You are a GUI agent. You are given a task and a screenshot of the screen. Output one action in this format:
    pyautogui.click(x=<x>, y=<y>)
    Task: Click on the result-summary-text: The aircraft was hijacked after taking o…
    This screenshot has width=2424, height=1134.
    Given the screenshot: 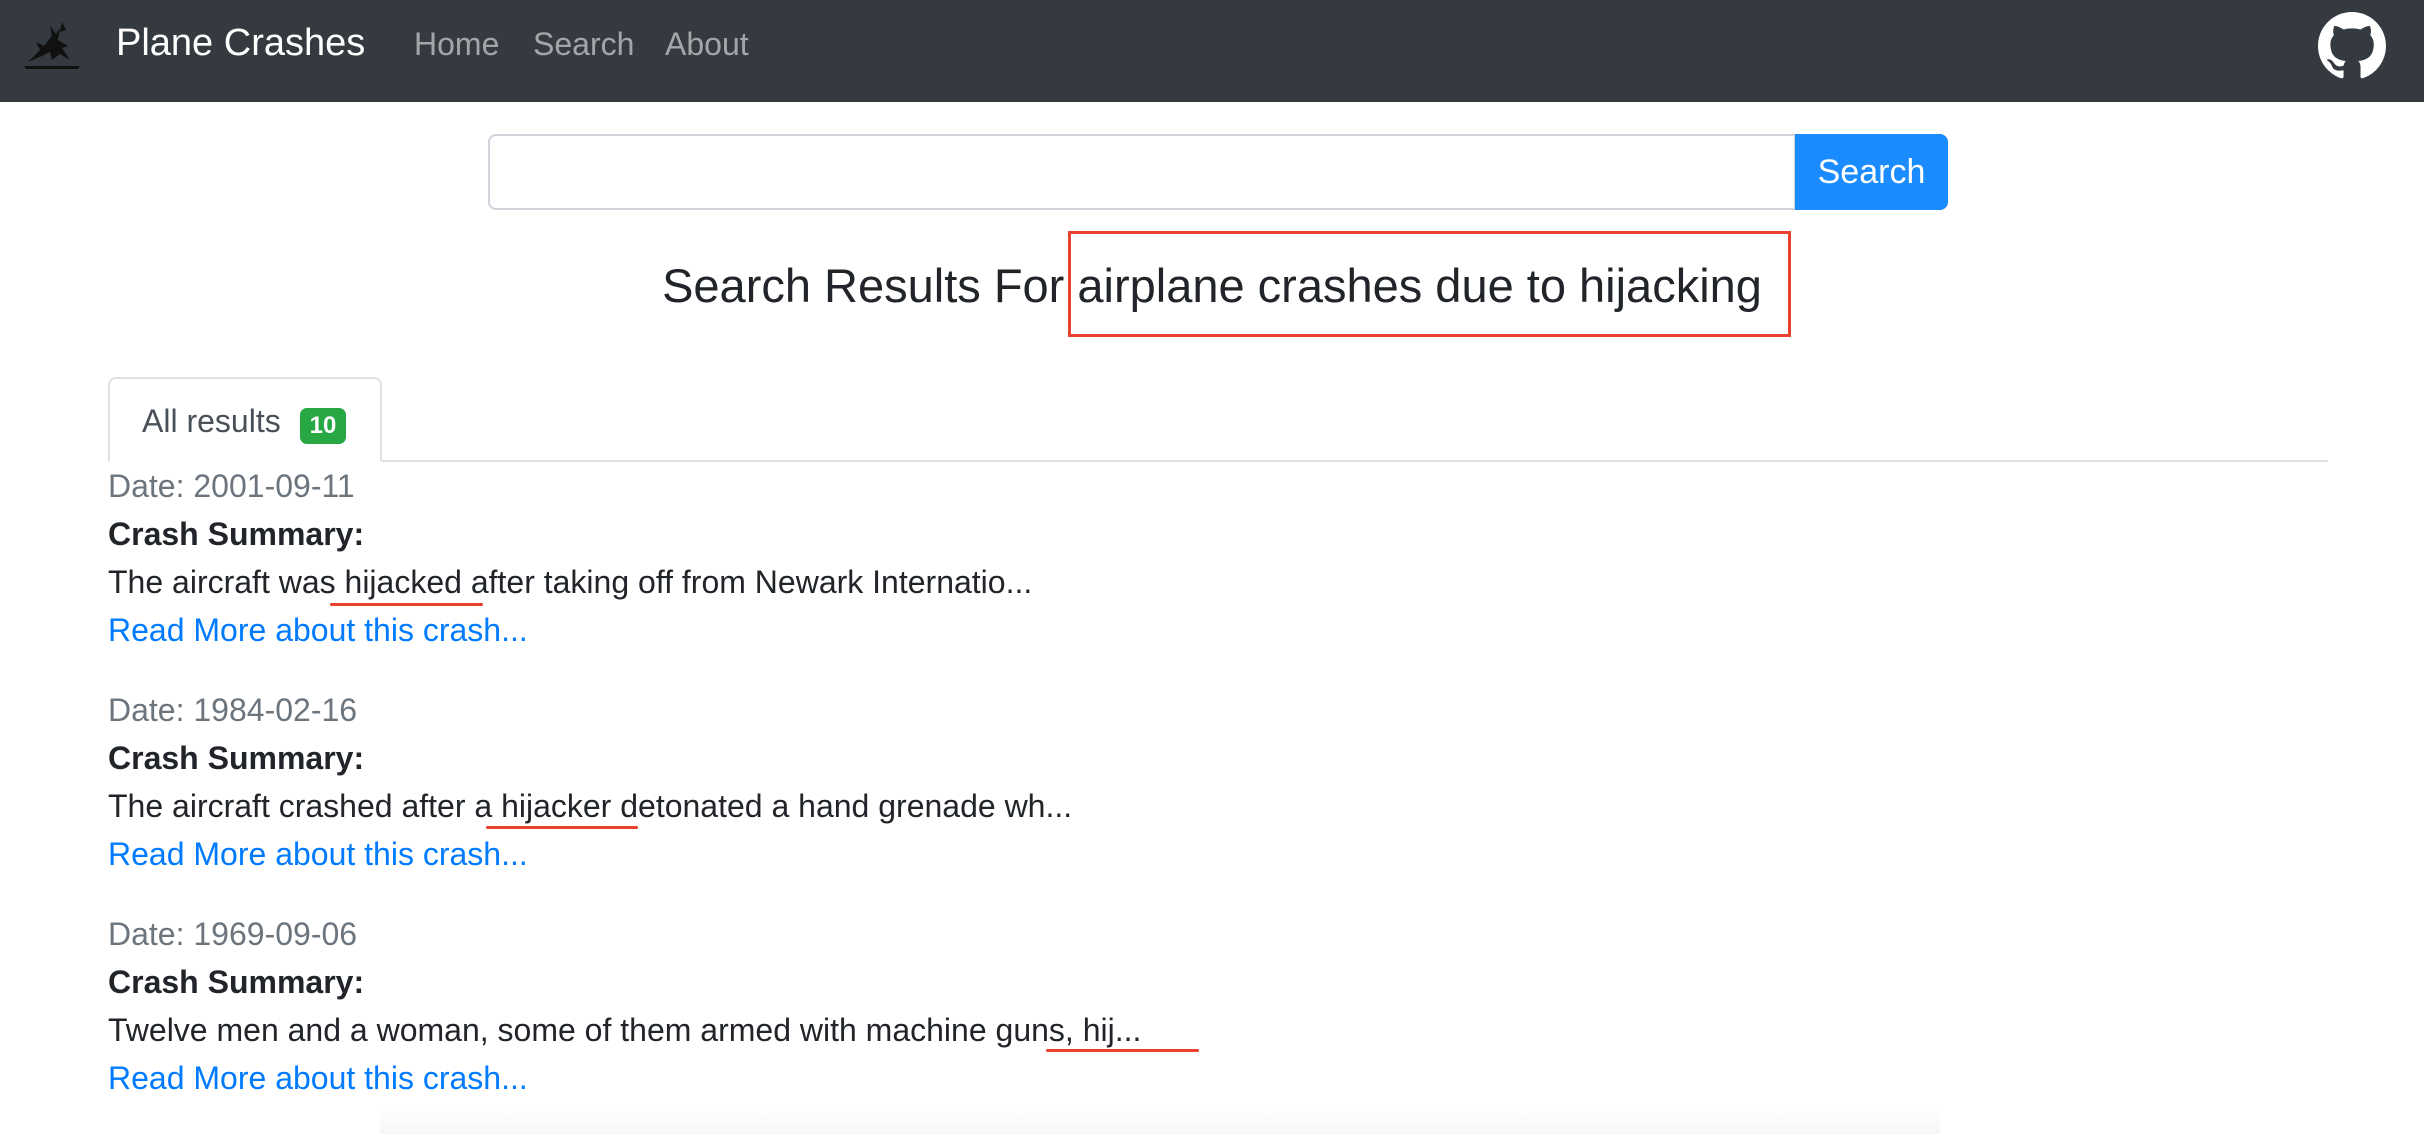 What is the action you would take?
    pyautogui.click(x=570, y=582)
    